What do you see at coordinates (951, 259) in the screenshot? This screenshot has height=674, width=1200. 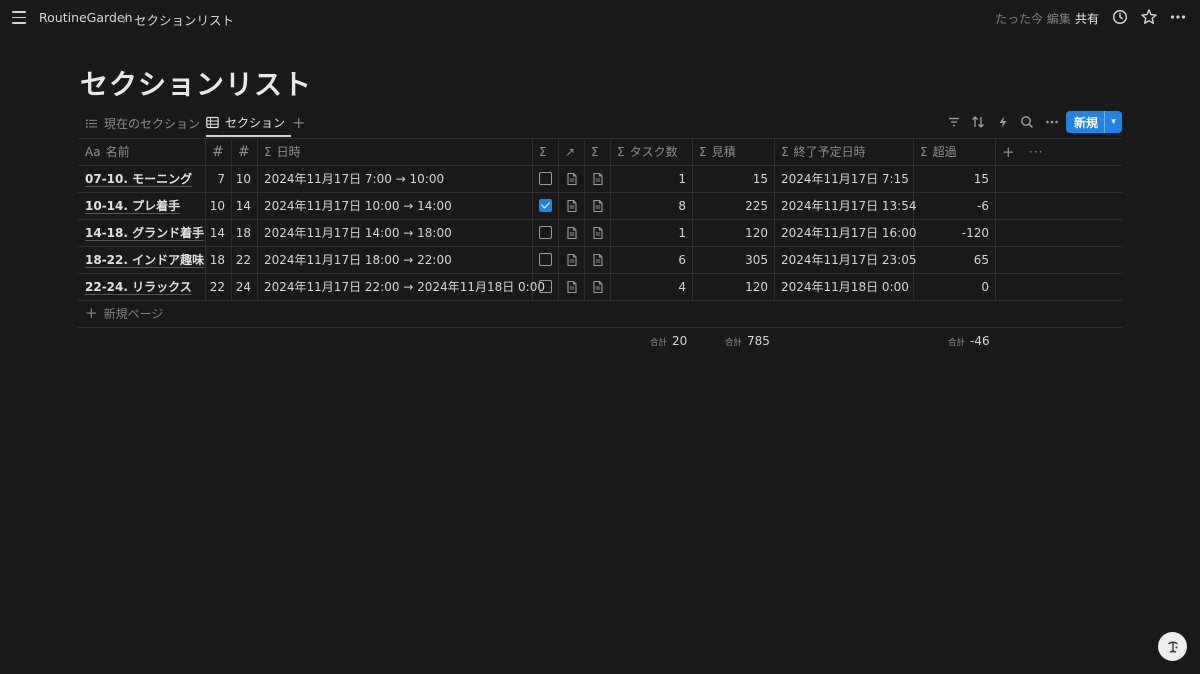 I see `row-over: 65` at bounding box center [951, 259].